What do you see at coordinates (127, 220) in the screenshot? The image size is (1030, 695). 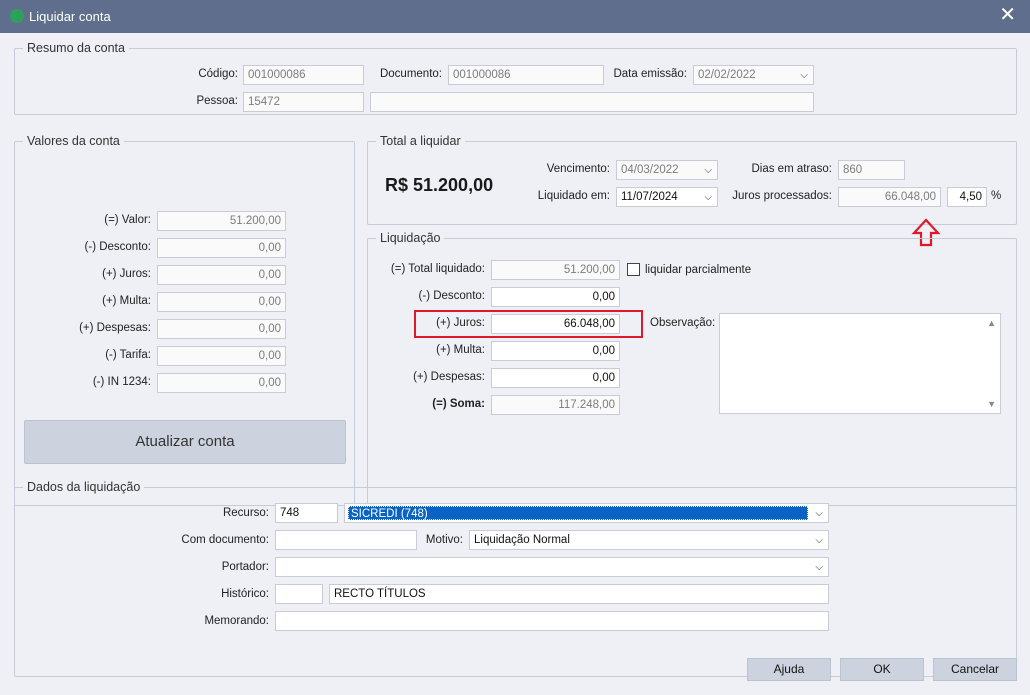 I see `valor-label: (=) Valor:` at bounding box center [127, 220].